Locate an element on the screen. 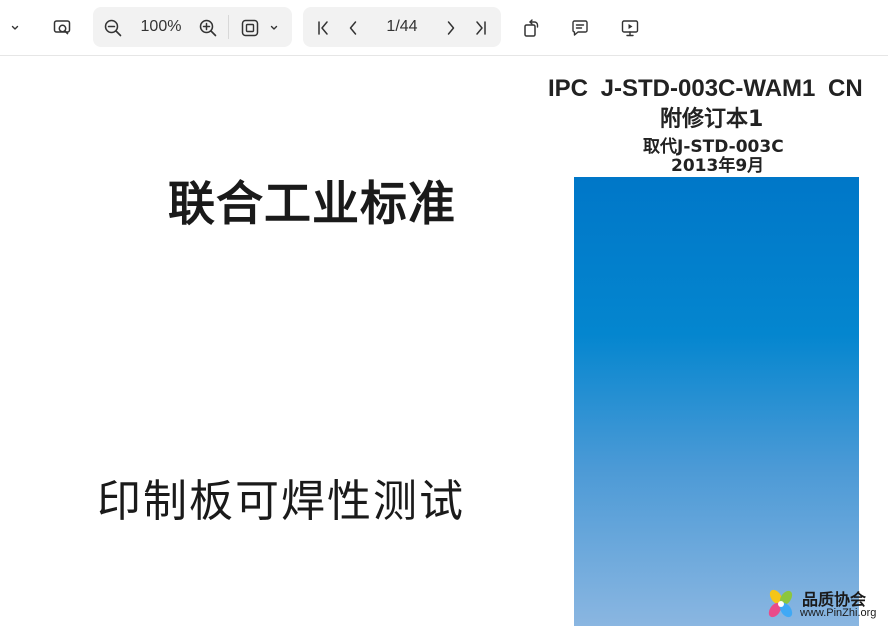  comment-button is located at coordinates (580, 28).